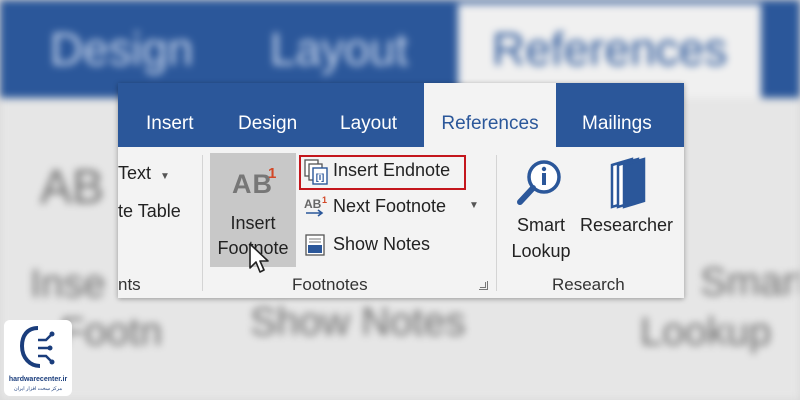 The height and width of the screenshot is (400, 800). Describe the element at coordinates (539, 182) in the screenshot. I see `smart-lookup-icon` at that location.